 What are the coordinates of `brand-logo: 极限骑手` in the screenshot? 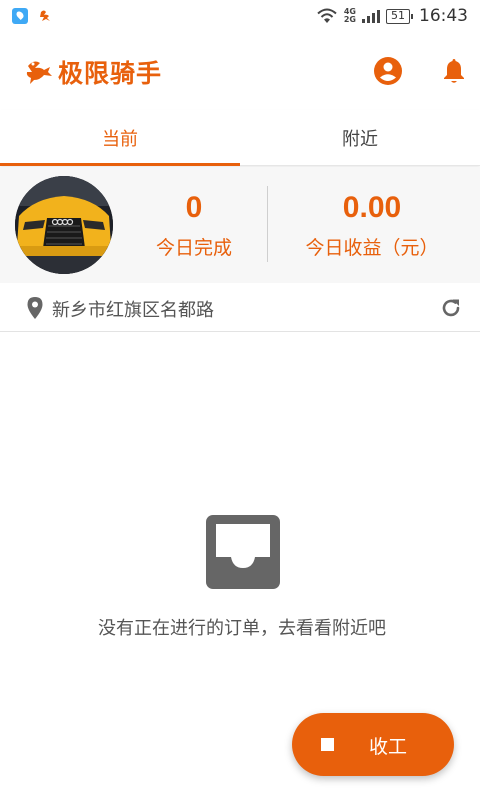 It's located at (93, 72).